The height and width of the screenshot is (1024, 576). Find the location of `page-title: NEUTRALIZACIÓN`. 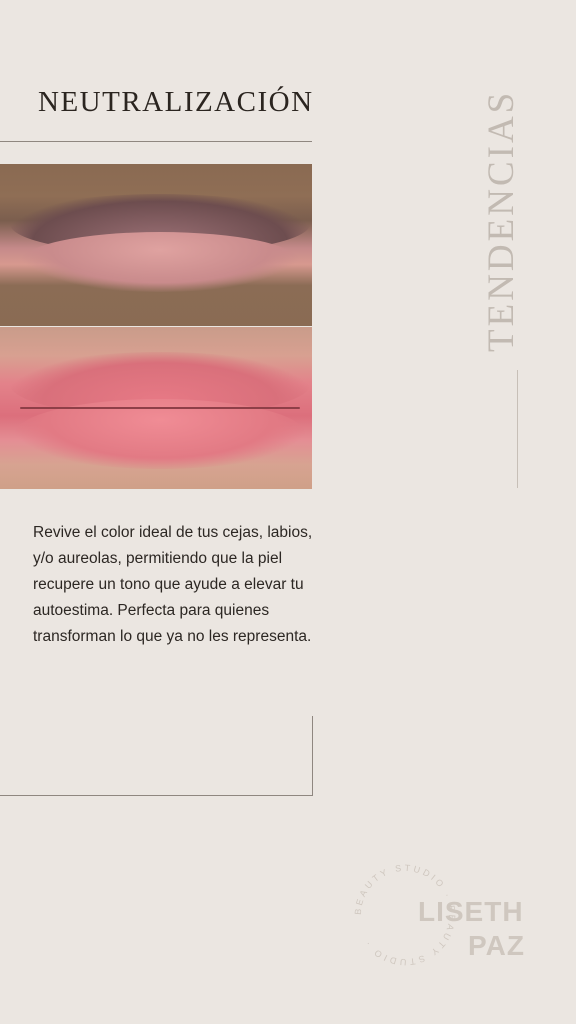

page-title: NEUTRALIZACIÓN is located at coordinates (176, 102).